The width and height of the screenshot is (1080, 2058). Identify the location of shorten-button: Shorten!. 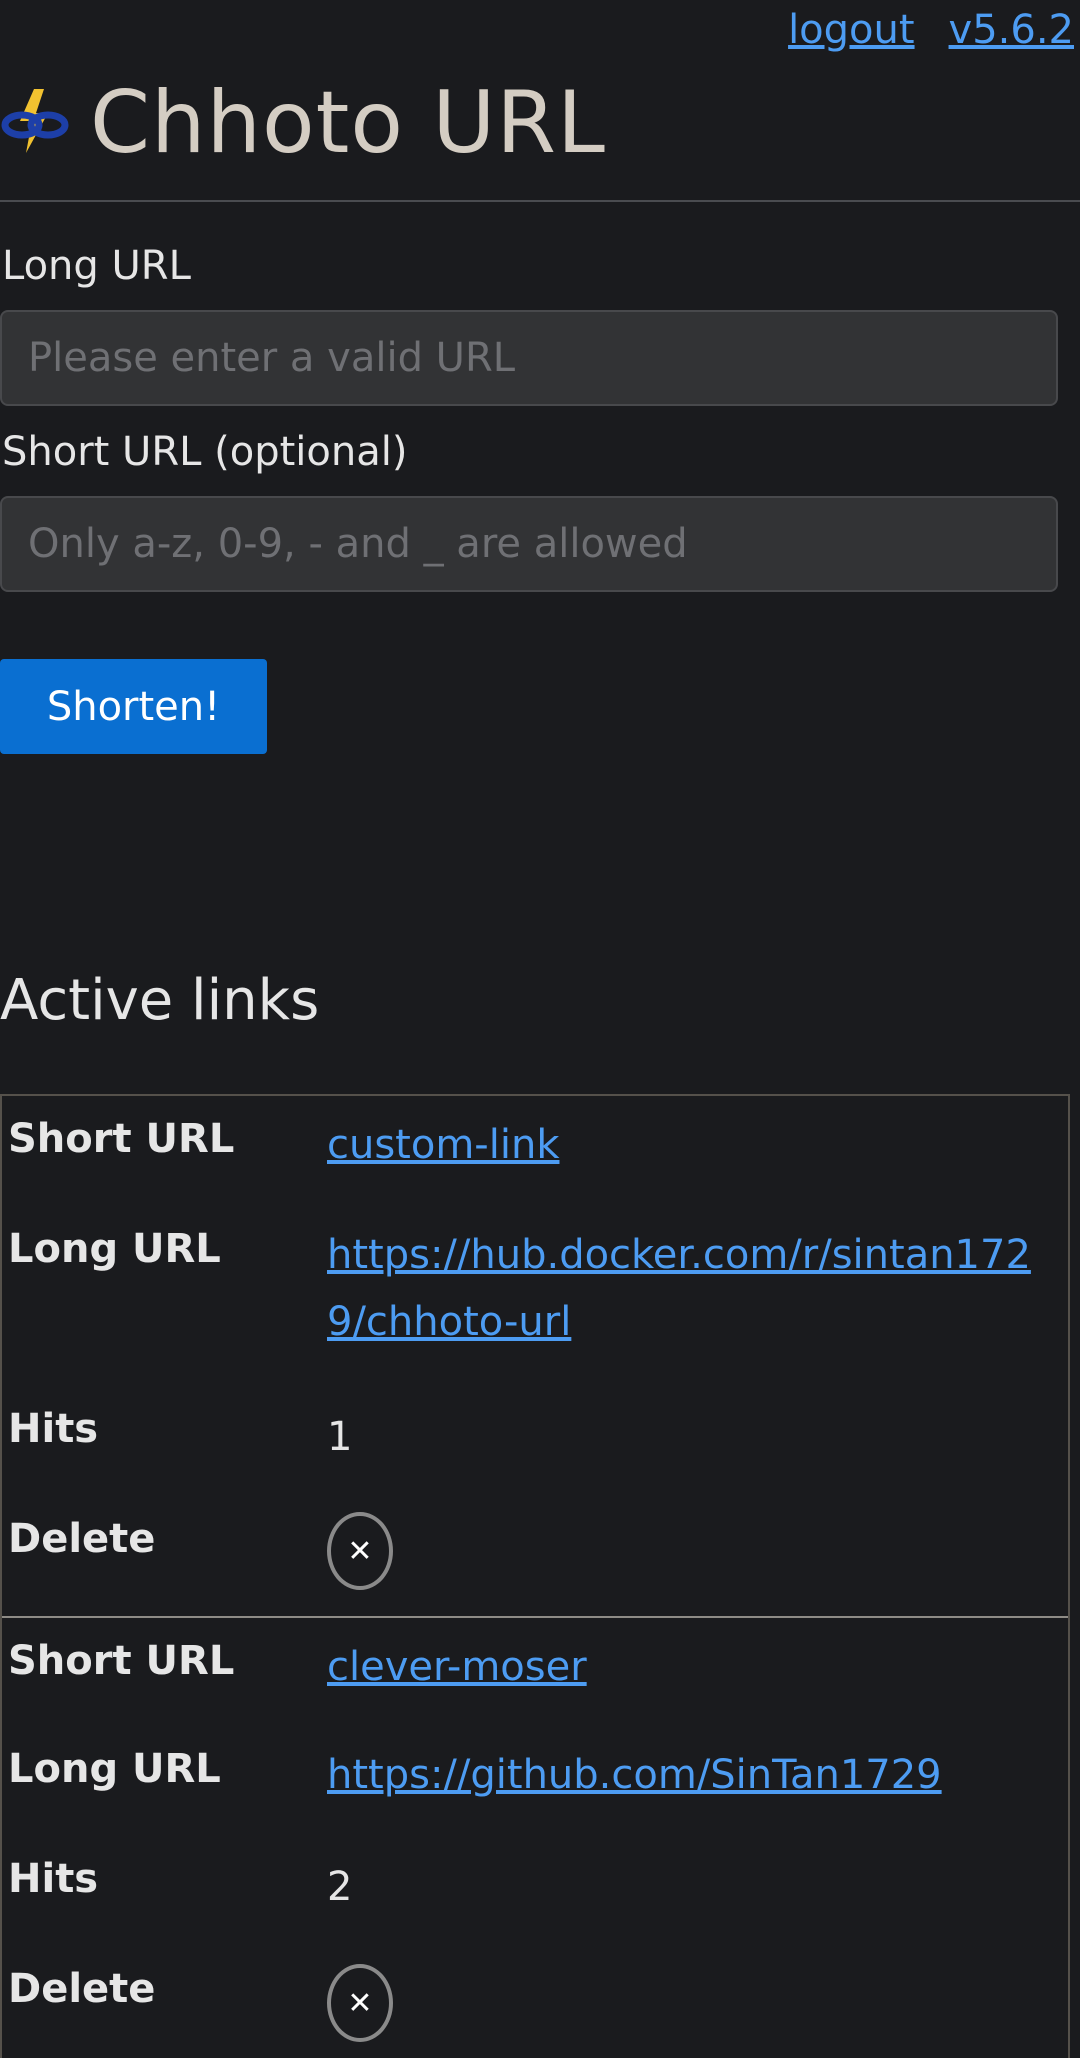
(133, 706).